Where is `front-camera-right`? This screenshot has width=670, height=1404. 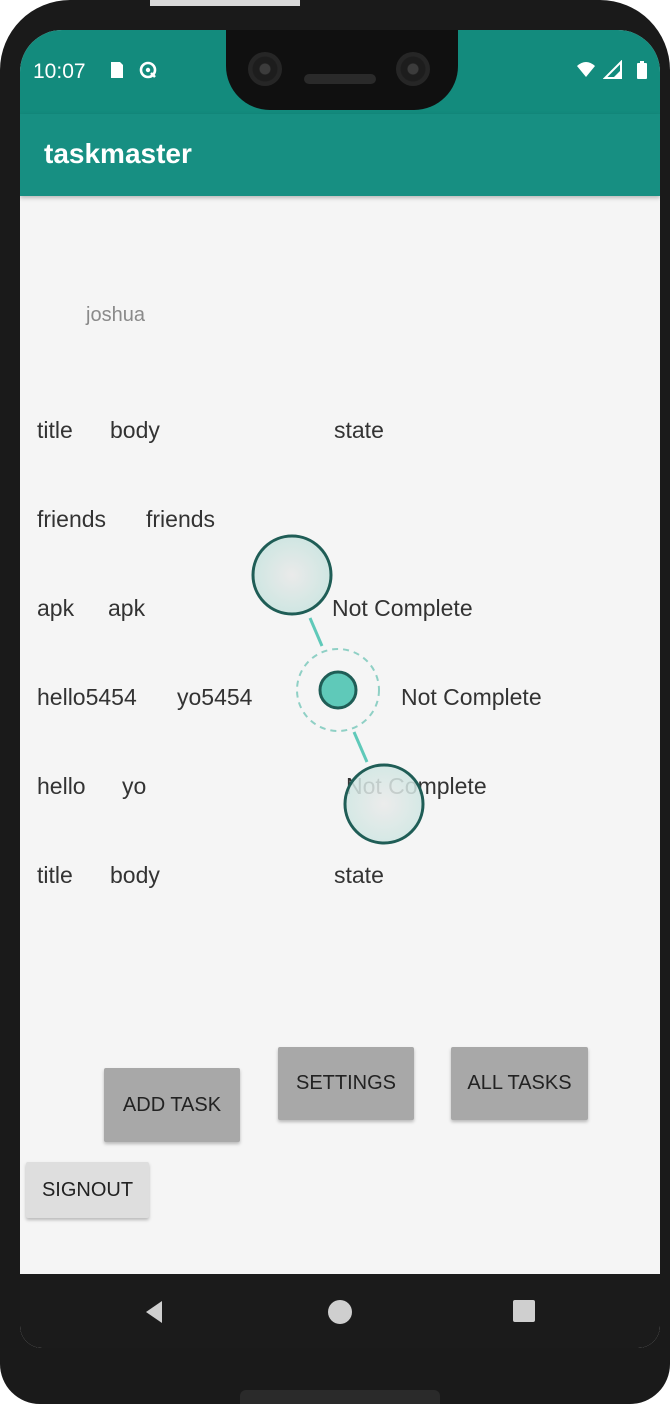 front-camera-right is located at coordinates (413, 69).